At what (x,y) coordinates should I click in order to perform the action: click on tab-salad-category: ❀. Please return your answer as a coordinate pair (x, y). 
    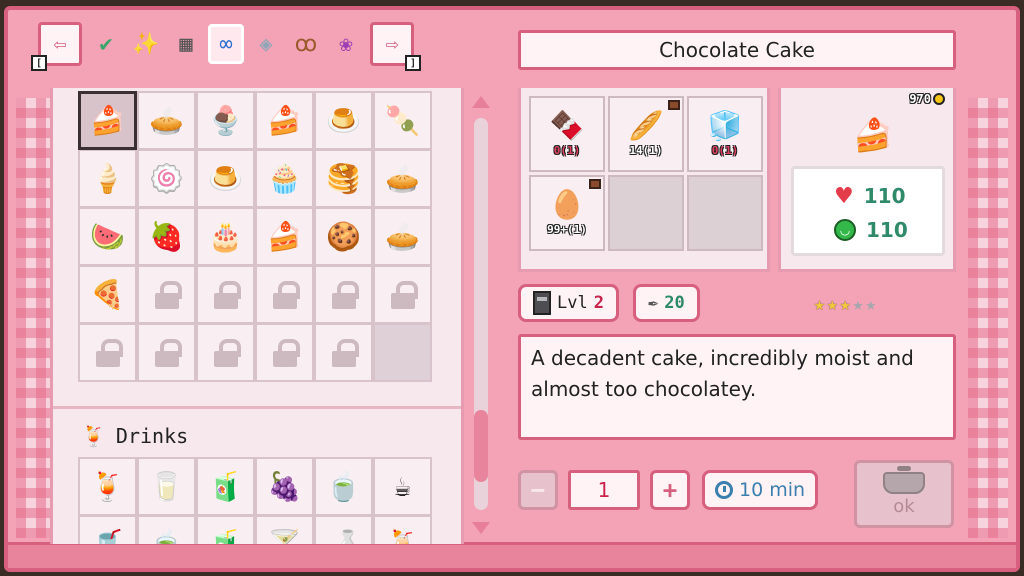
    Looking at the image, I should click on (346, 44).